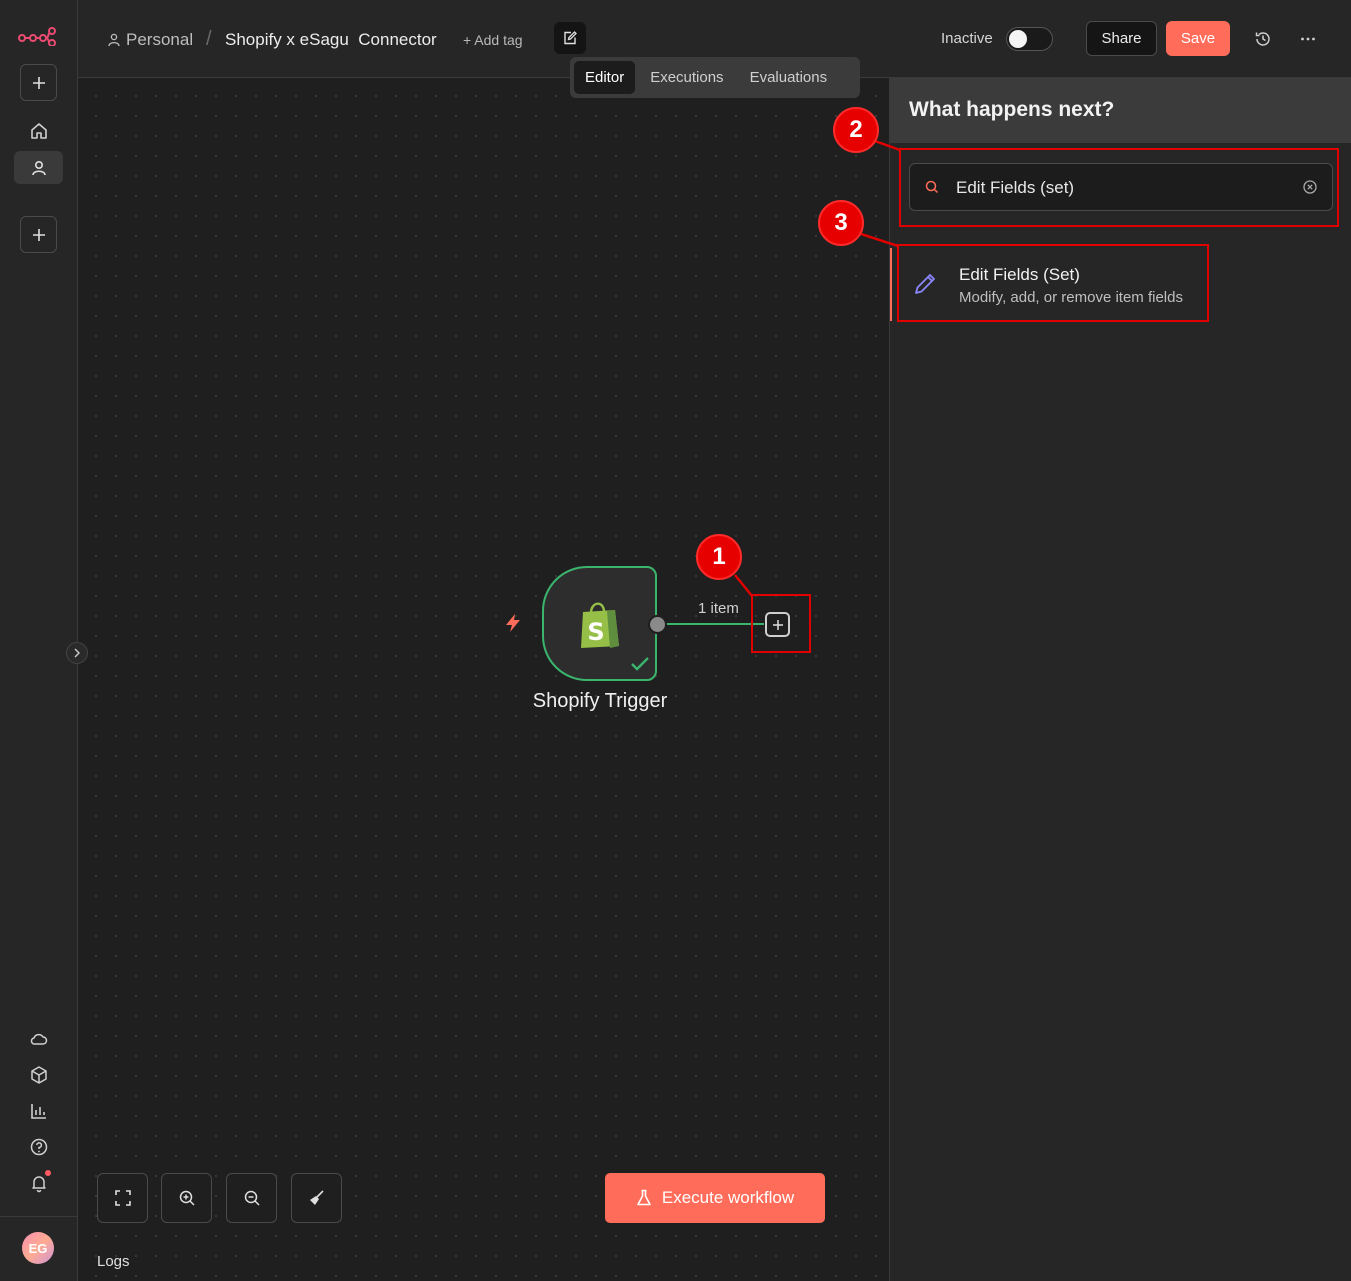 The height and width of the screenshot is (1281, 1351). I want to click on zoom-in-button, so click(186, 1198).